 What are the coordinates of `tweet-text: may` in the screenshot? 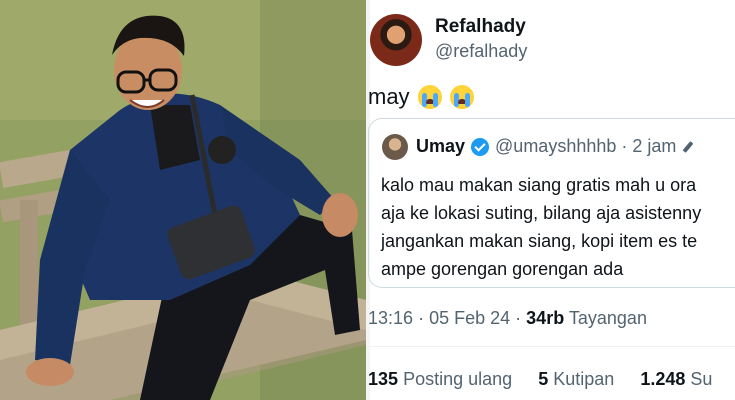 It's located at (421, 97).